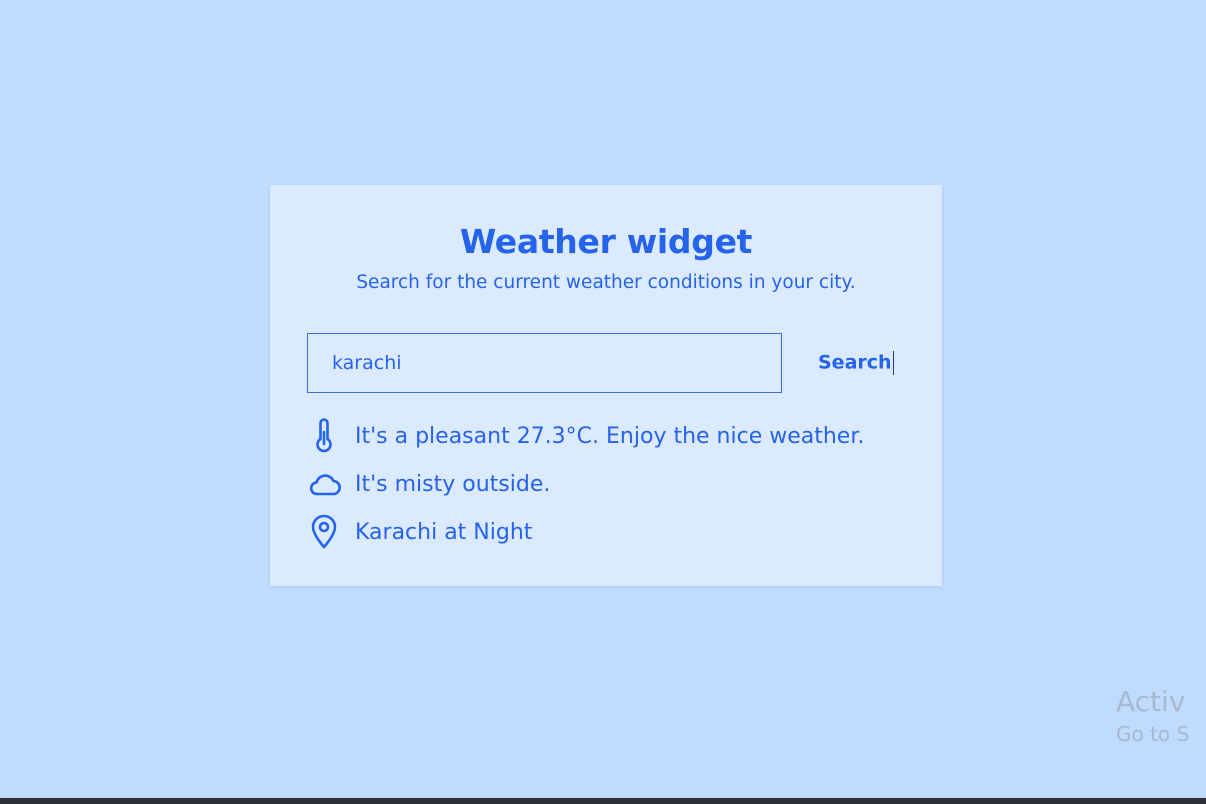 The height and width of the screenshot is (804, 1206). I want to click on watermark-line-2: Go to S, so click(1153, 734).